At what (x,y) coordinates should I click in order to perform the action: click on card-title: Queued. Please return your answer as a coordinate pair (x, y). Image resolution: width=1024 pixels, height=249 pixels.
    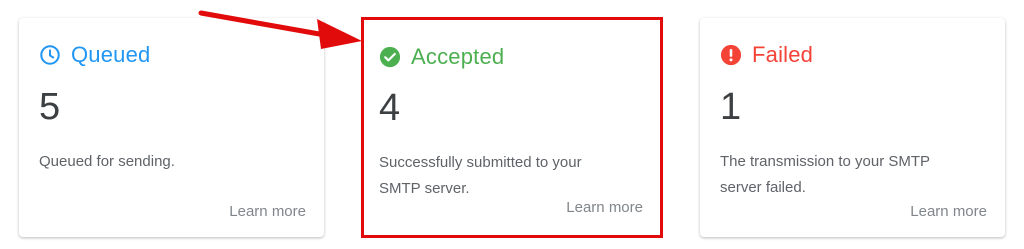
    Looking at the image, I should click on (111, 54).